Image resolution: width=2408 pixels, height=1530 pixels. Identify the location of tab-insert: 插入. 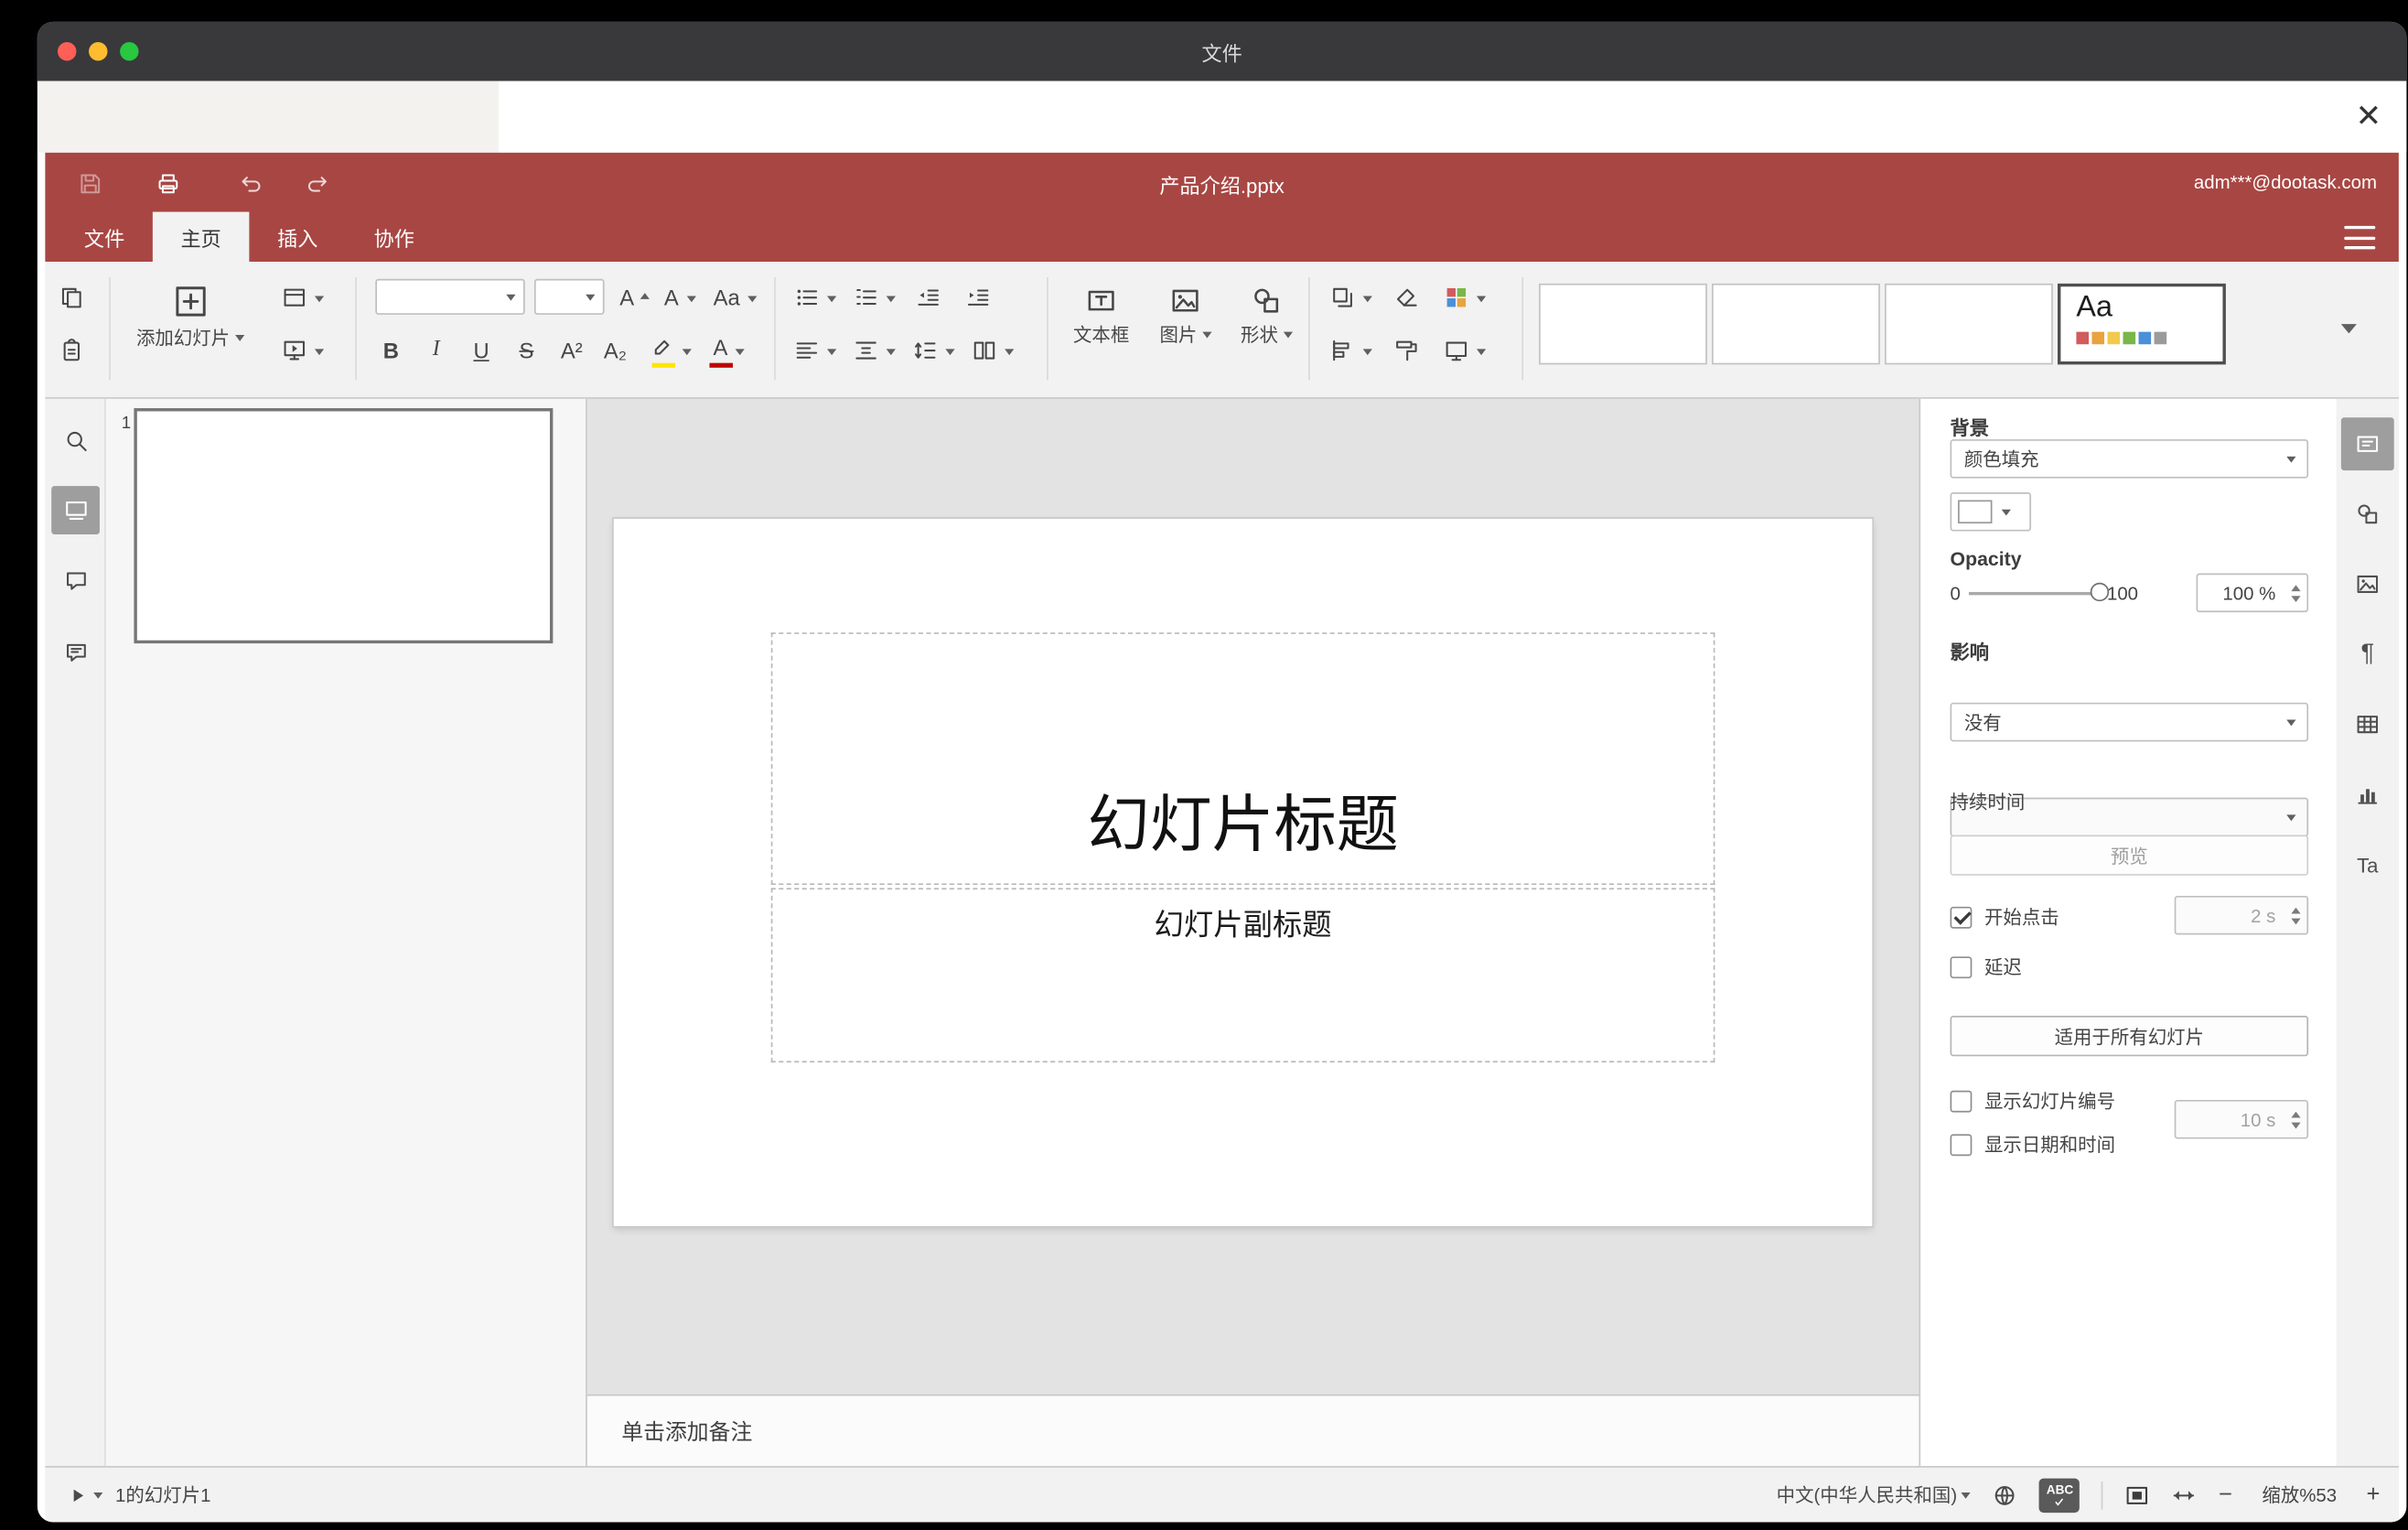
(297, 237).